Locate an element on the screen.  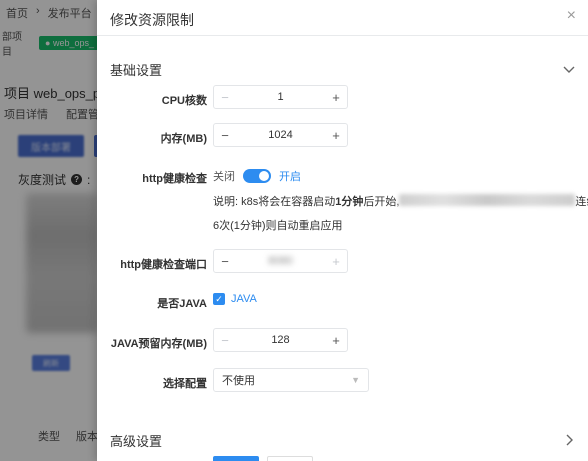
submit-button is located at coordinates (236, 458).